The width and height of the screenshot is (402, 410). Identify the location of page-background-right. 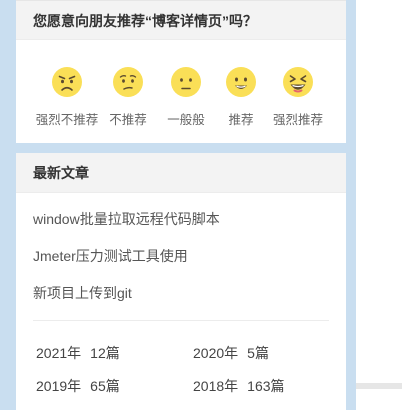
(379, 205).